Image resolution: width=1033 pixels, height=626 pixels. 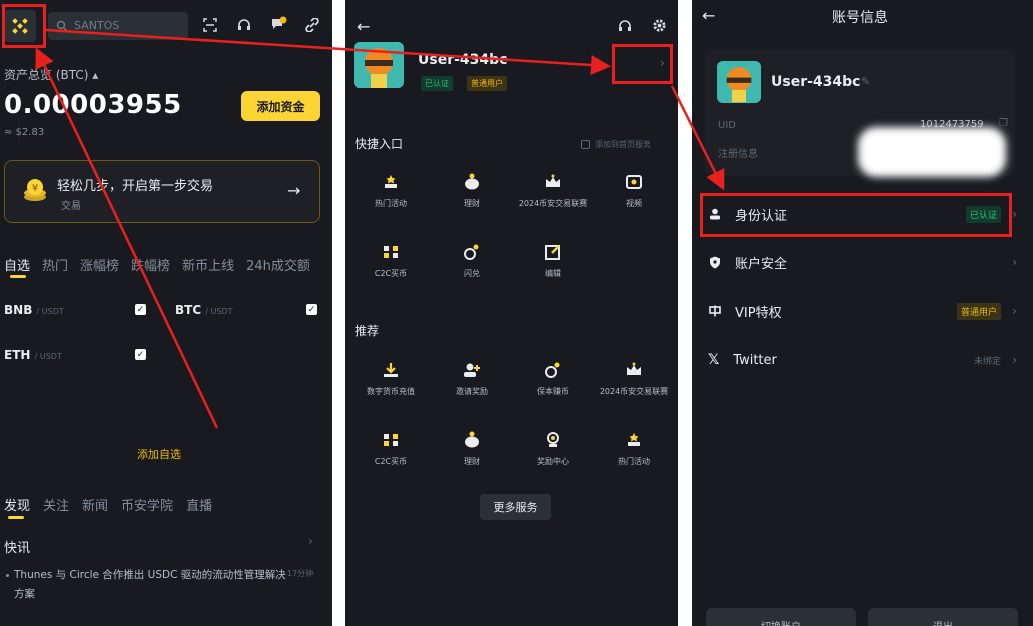 I want to click on rec-item-referral: 邀请奖励, so click(x=472, y=377).